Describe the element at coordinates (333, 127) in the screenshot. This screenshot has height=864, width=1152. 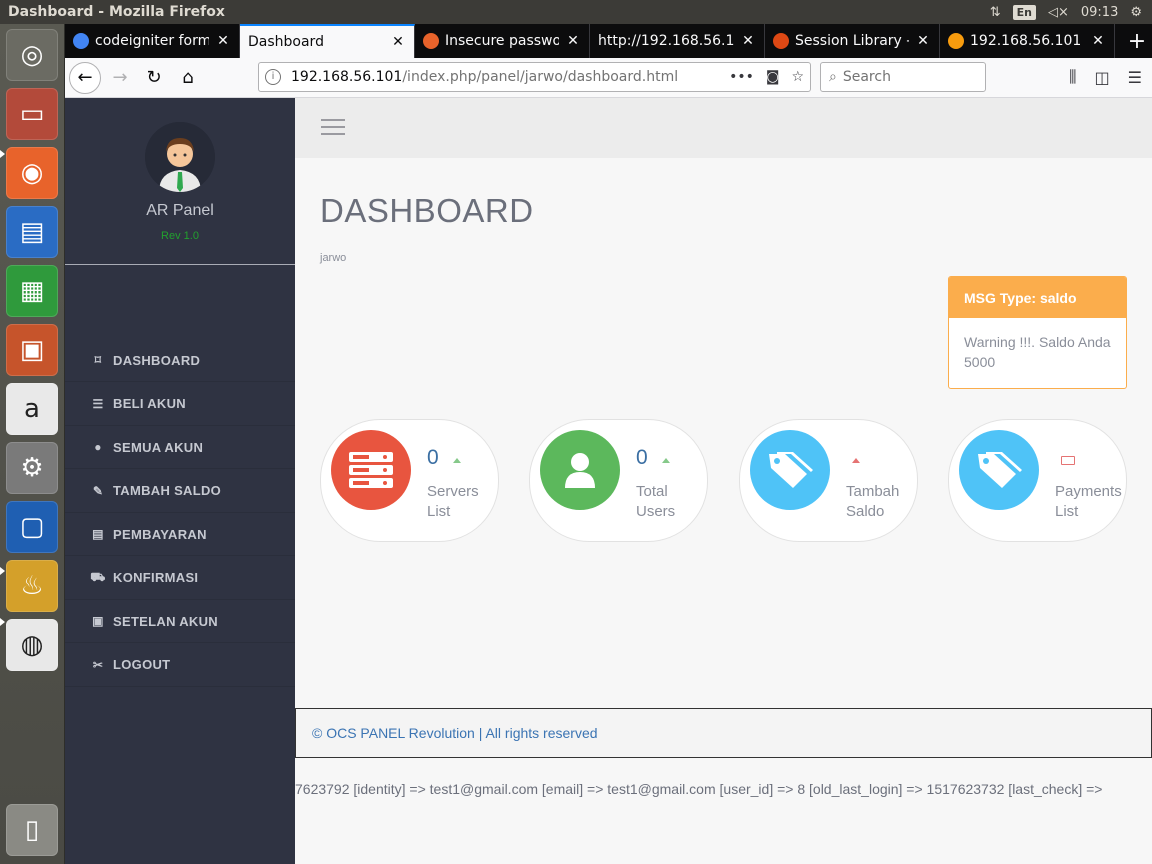
I see `sidebar-toggle-button` at that location.